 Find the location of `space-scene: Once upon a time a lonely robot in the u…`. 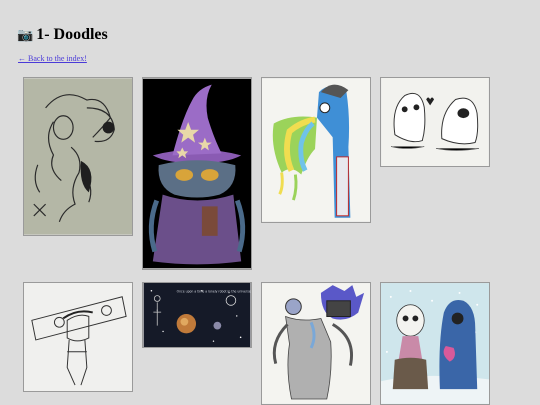

space-scene: Once upon a time a lonely robot in the u… is located at coordinates (197, 315).